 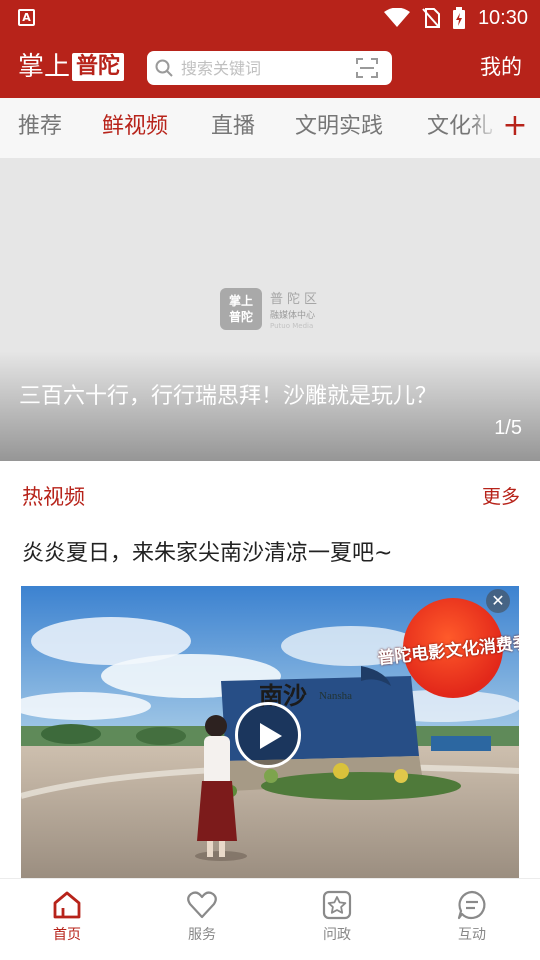 What do you see at coordinates (472, 935) in the screenshot?
I see `nav-label: 互动` at bounding box center [472, 935].